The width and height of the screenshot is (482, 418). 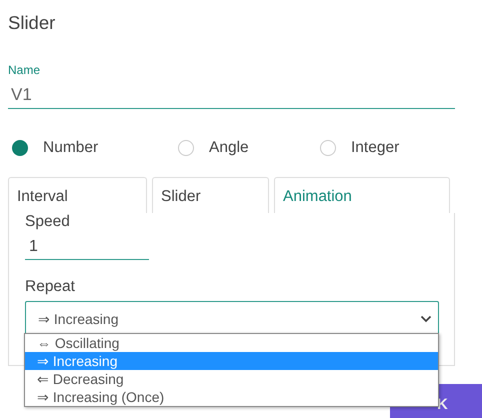 I want to click on tab: Animation, so click(x=362, y=195).